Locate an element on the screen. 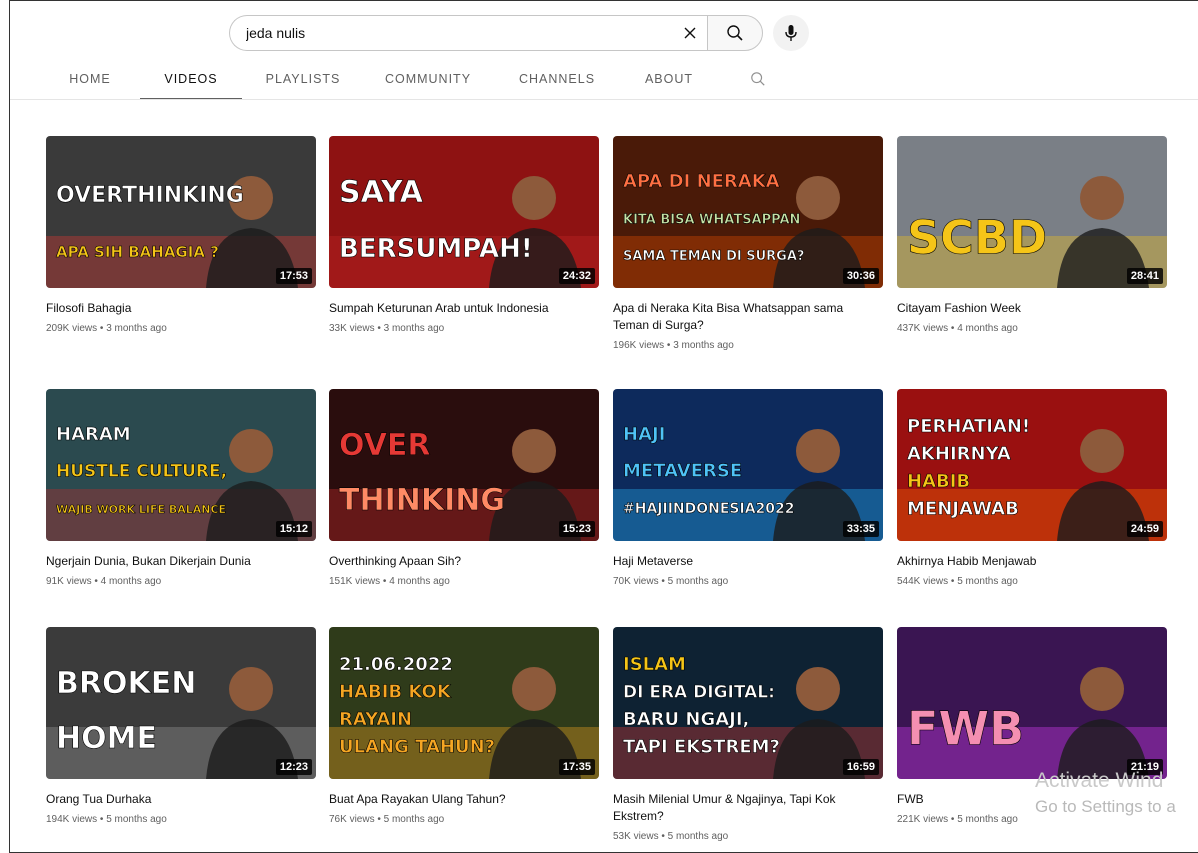 Image resolution: width=1198 pixels, height=853 pixels. thumbnail-art: SCBD is located at coordinates (1032, 232).